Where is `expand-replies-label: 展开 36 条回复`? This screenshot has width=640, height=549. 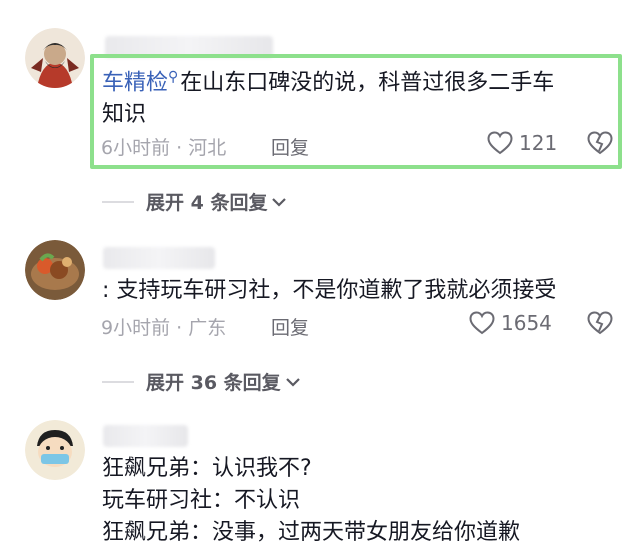 expand-replies-label: 展开 36 条回复 is located at coordinates (213, 383).